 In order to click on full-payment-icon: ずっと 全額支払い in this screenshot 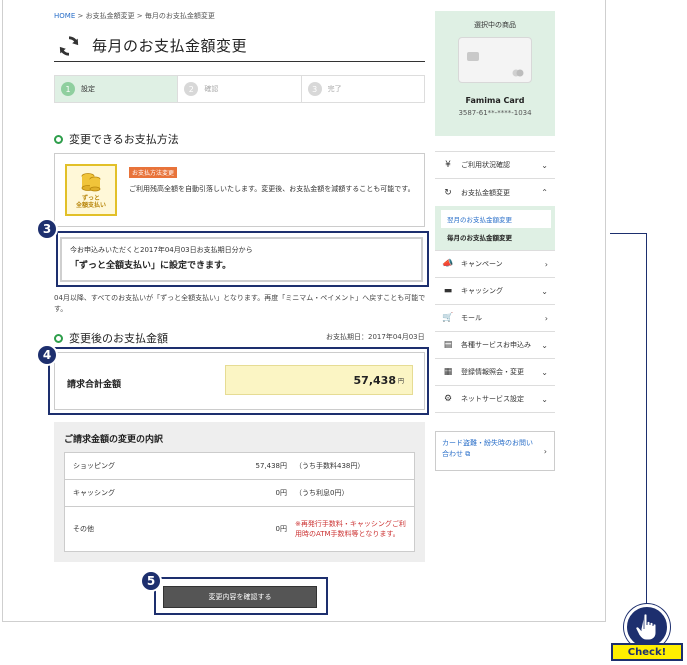, I will do `click(91, 190)`.